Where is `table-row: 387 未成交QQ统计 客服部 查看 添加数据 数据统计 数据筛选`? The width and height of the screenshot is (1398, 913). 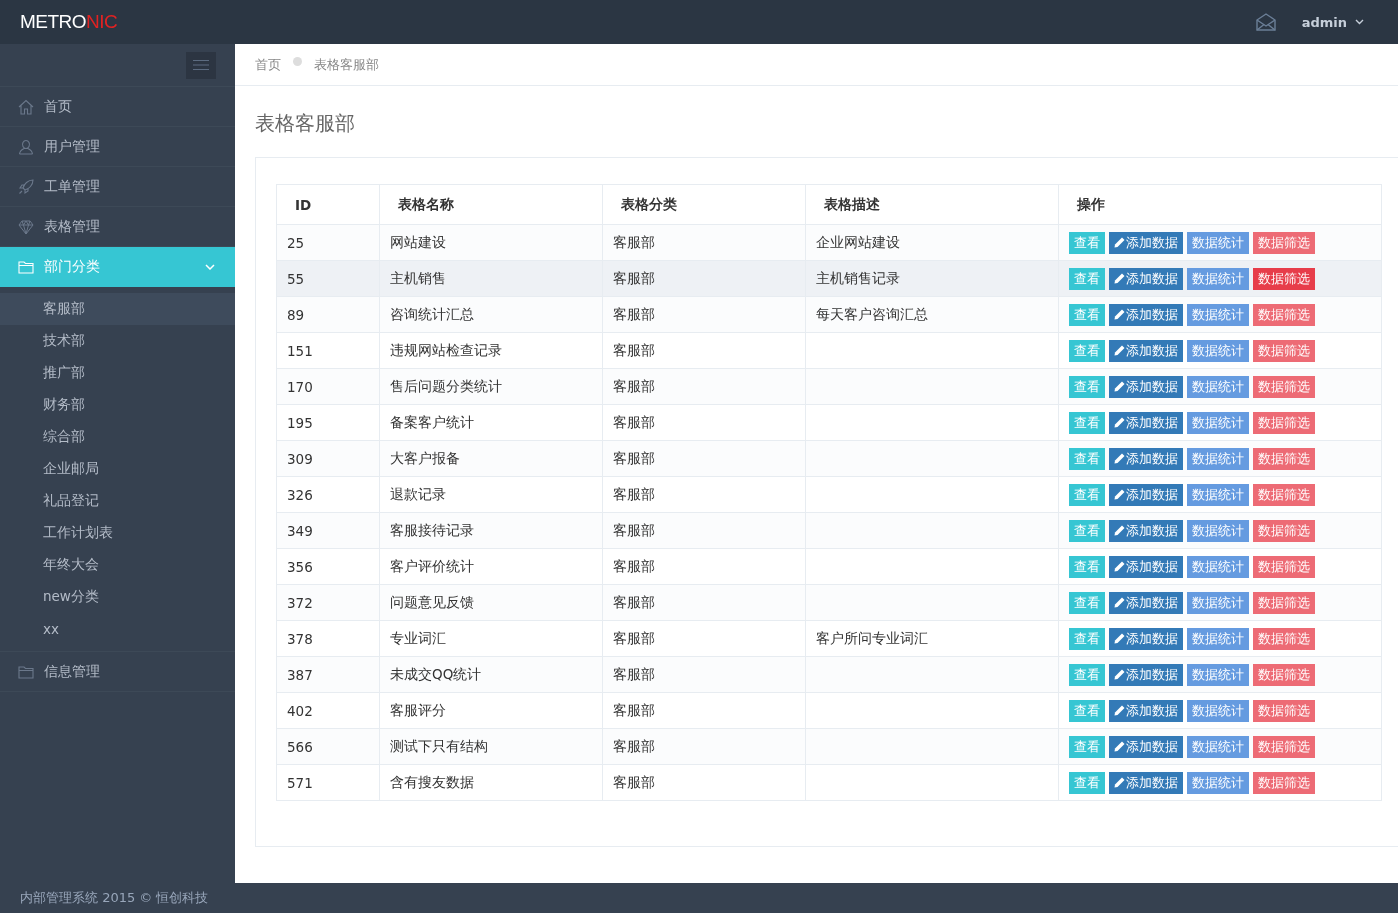 table-row: 387 未成交QQ统计 客服部 查看 添加数据 数据统计 数据筛选 is located at coordinates (829, 674).